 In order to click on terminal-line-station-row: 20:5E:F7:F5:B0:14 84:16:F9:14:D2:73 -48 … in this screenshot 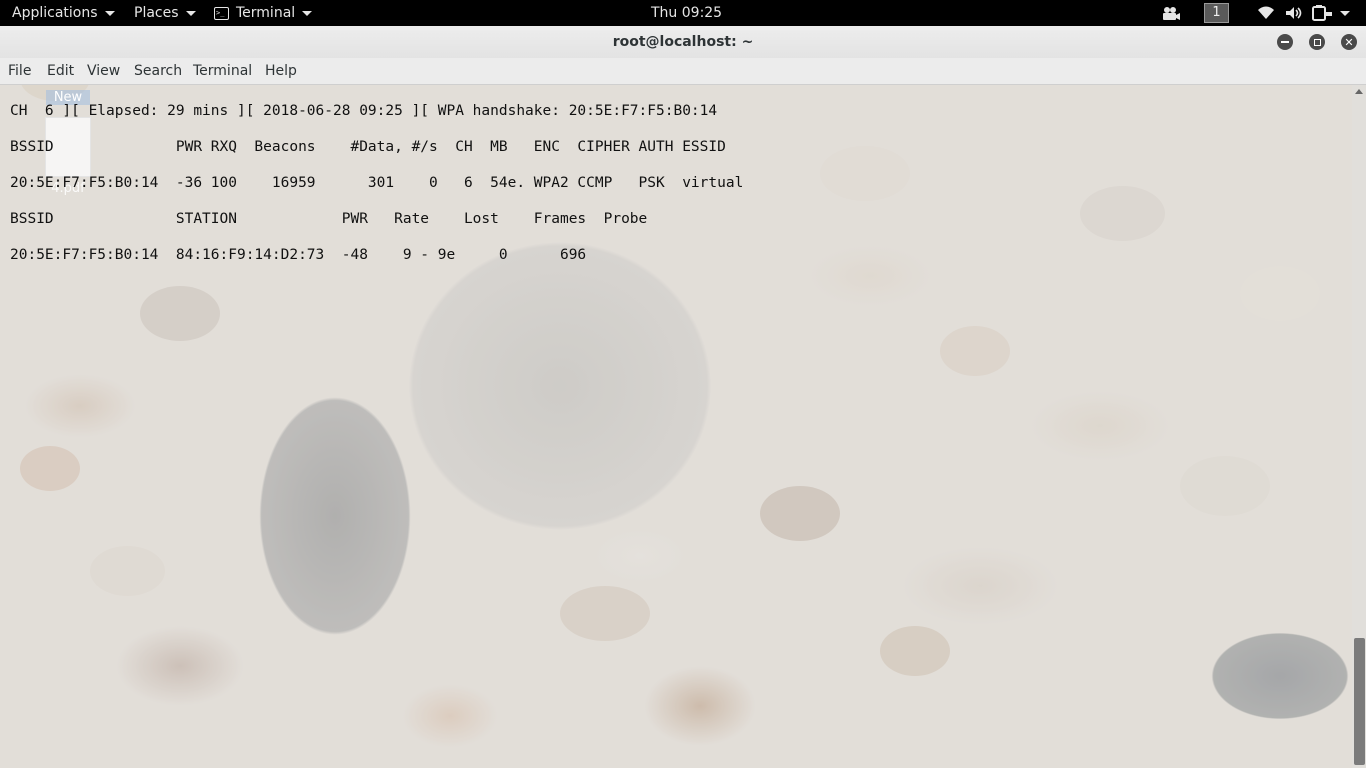, I will do `click(298, 255)`.